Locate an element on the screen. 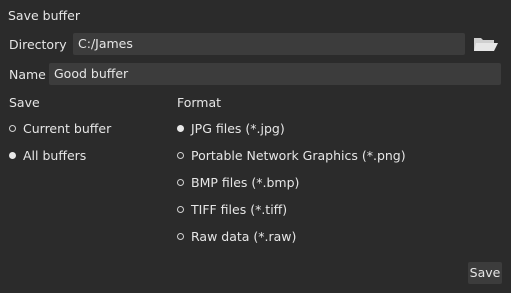 This screenshot has width=511, height=293. save-button: Save is located at coordinates (485, 273).